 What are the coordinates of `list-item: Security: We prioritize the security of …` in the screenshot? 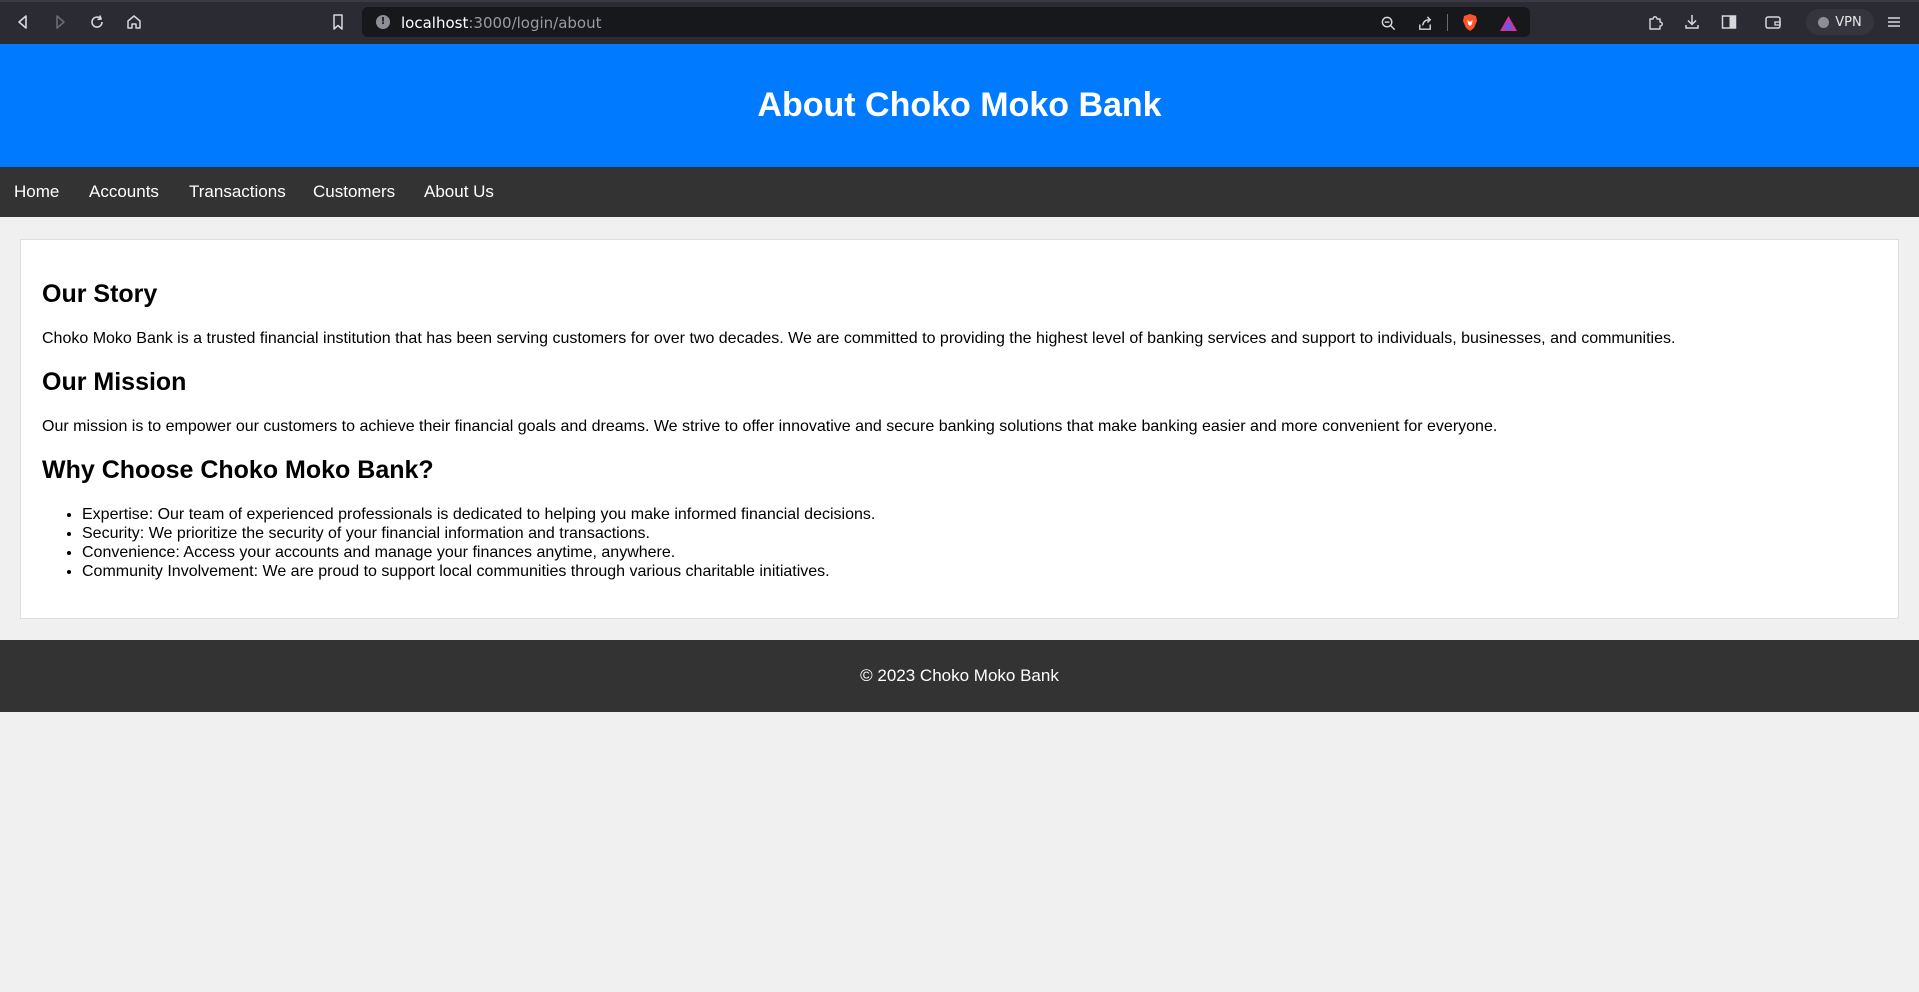 It's located at (478, 533).